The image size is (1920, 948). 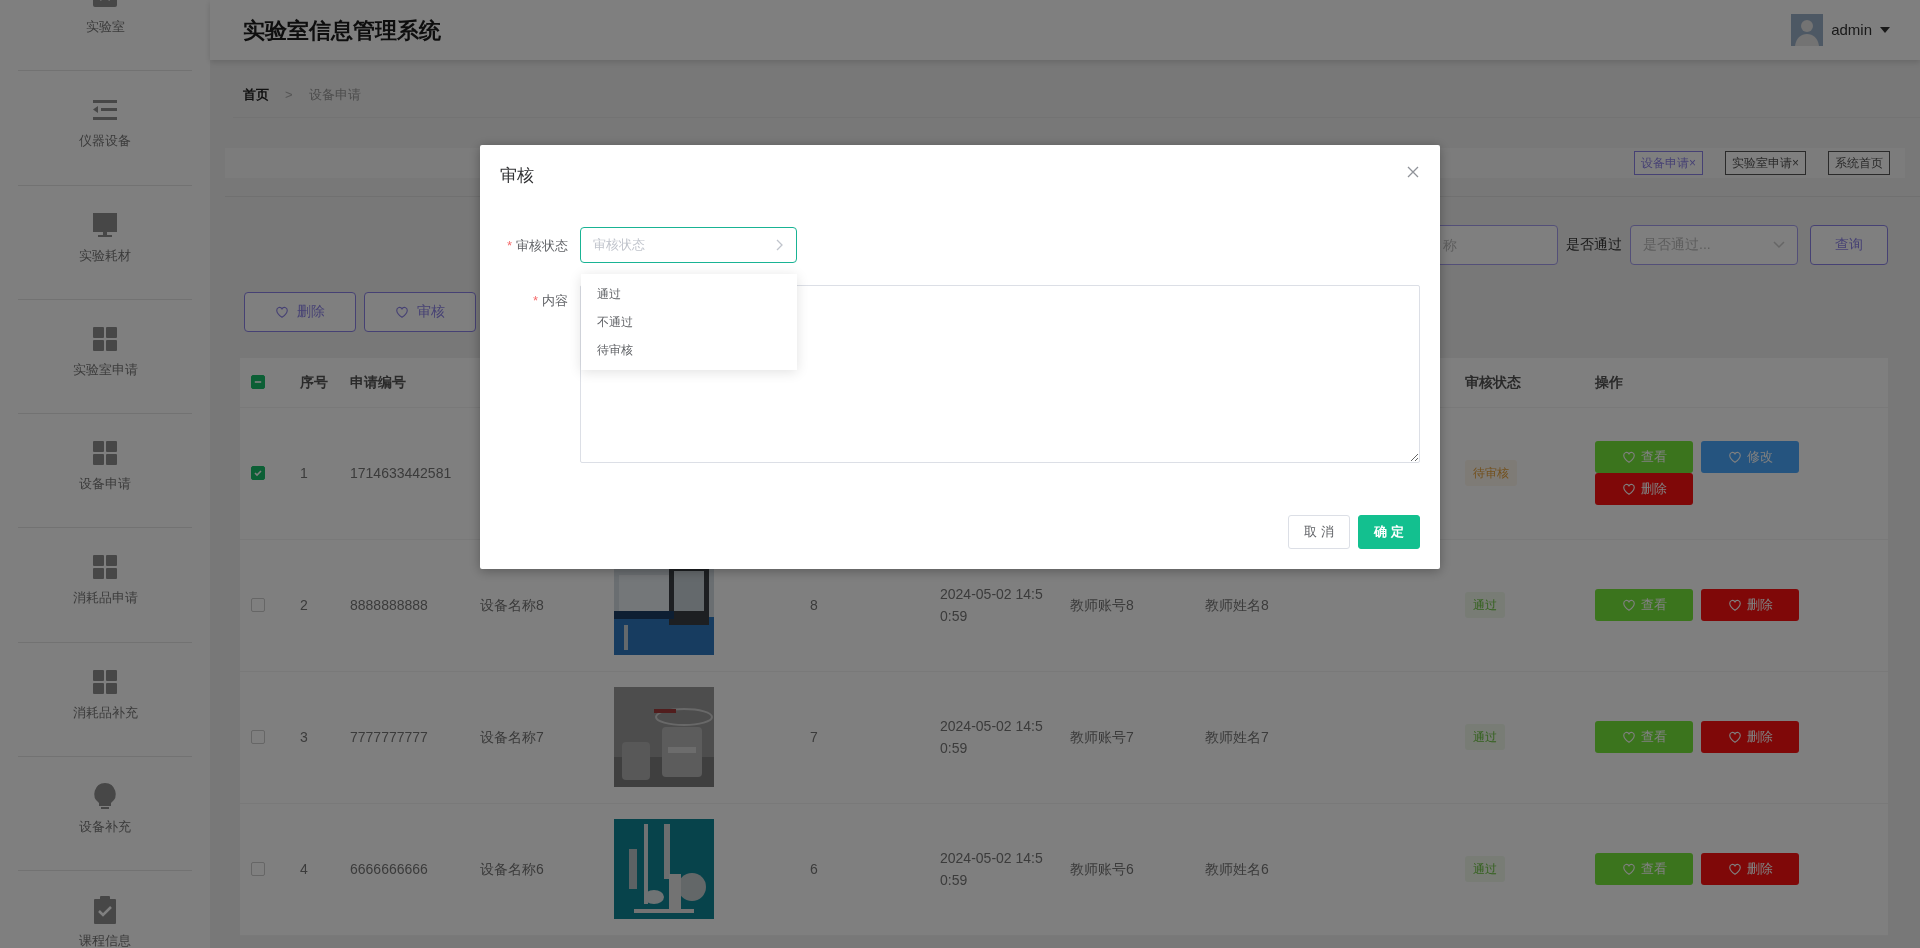 What do you see at coordinates (1609, 382) in the screenshot?
I see `column-header: 操作` at bounding box center [1609, 382].